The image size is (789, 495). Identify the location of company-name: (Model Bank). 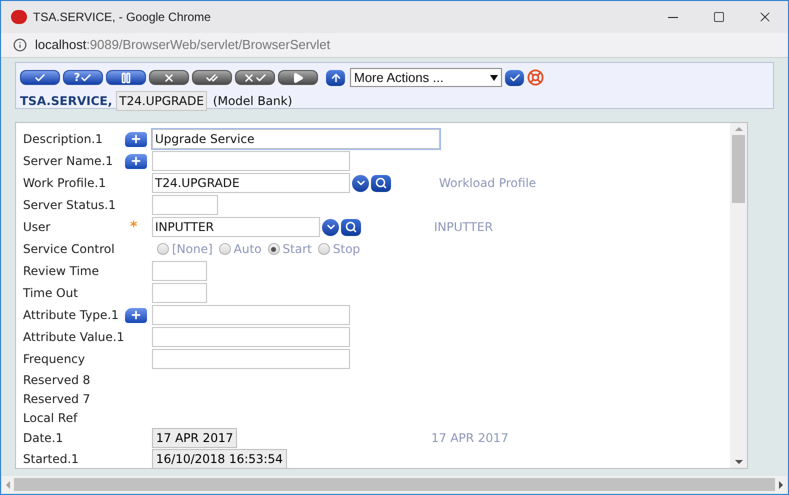
(252, 101).